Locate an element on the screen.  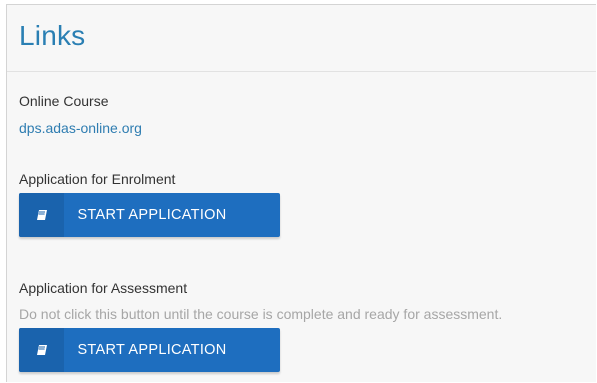
start-application-assessment-button: START APPLICATION is located at coordinates (149, 350).